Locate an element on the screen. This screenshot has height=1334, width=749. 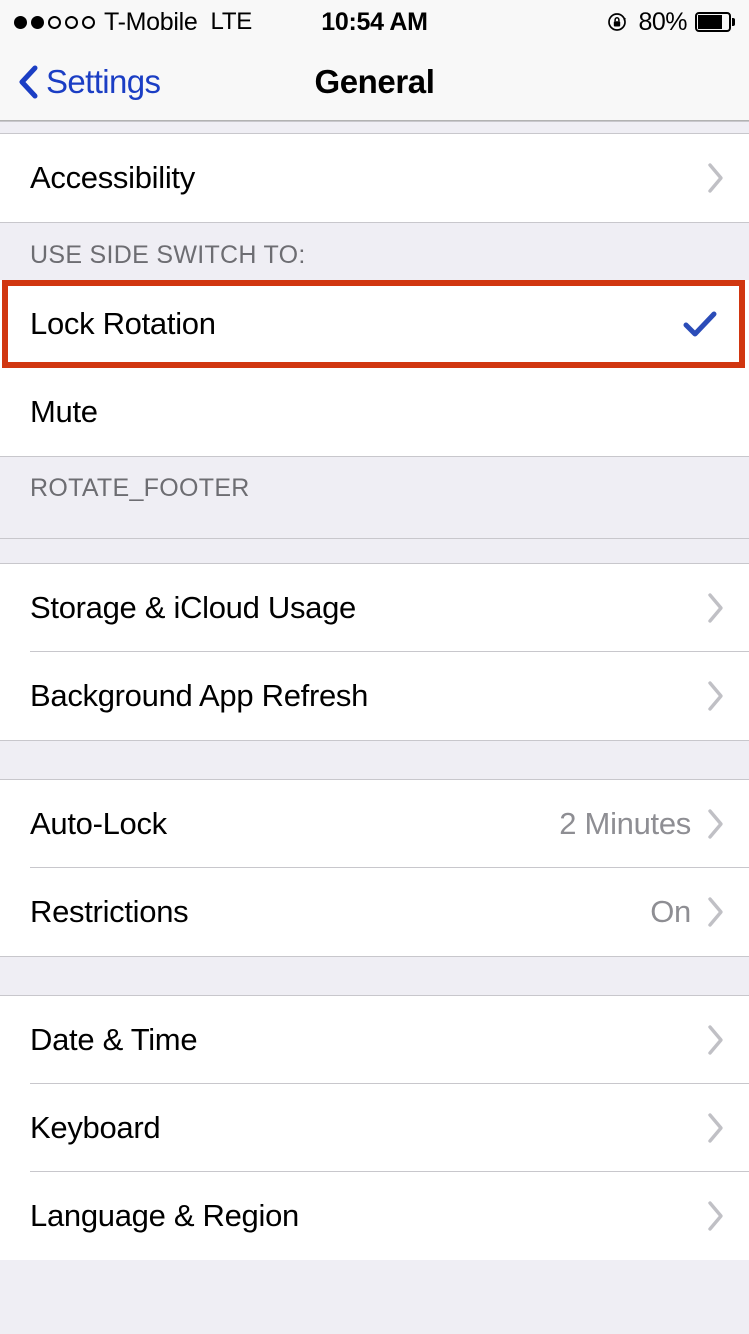
row-label: Accessibility is located at coordinates (112, 177).